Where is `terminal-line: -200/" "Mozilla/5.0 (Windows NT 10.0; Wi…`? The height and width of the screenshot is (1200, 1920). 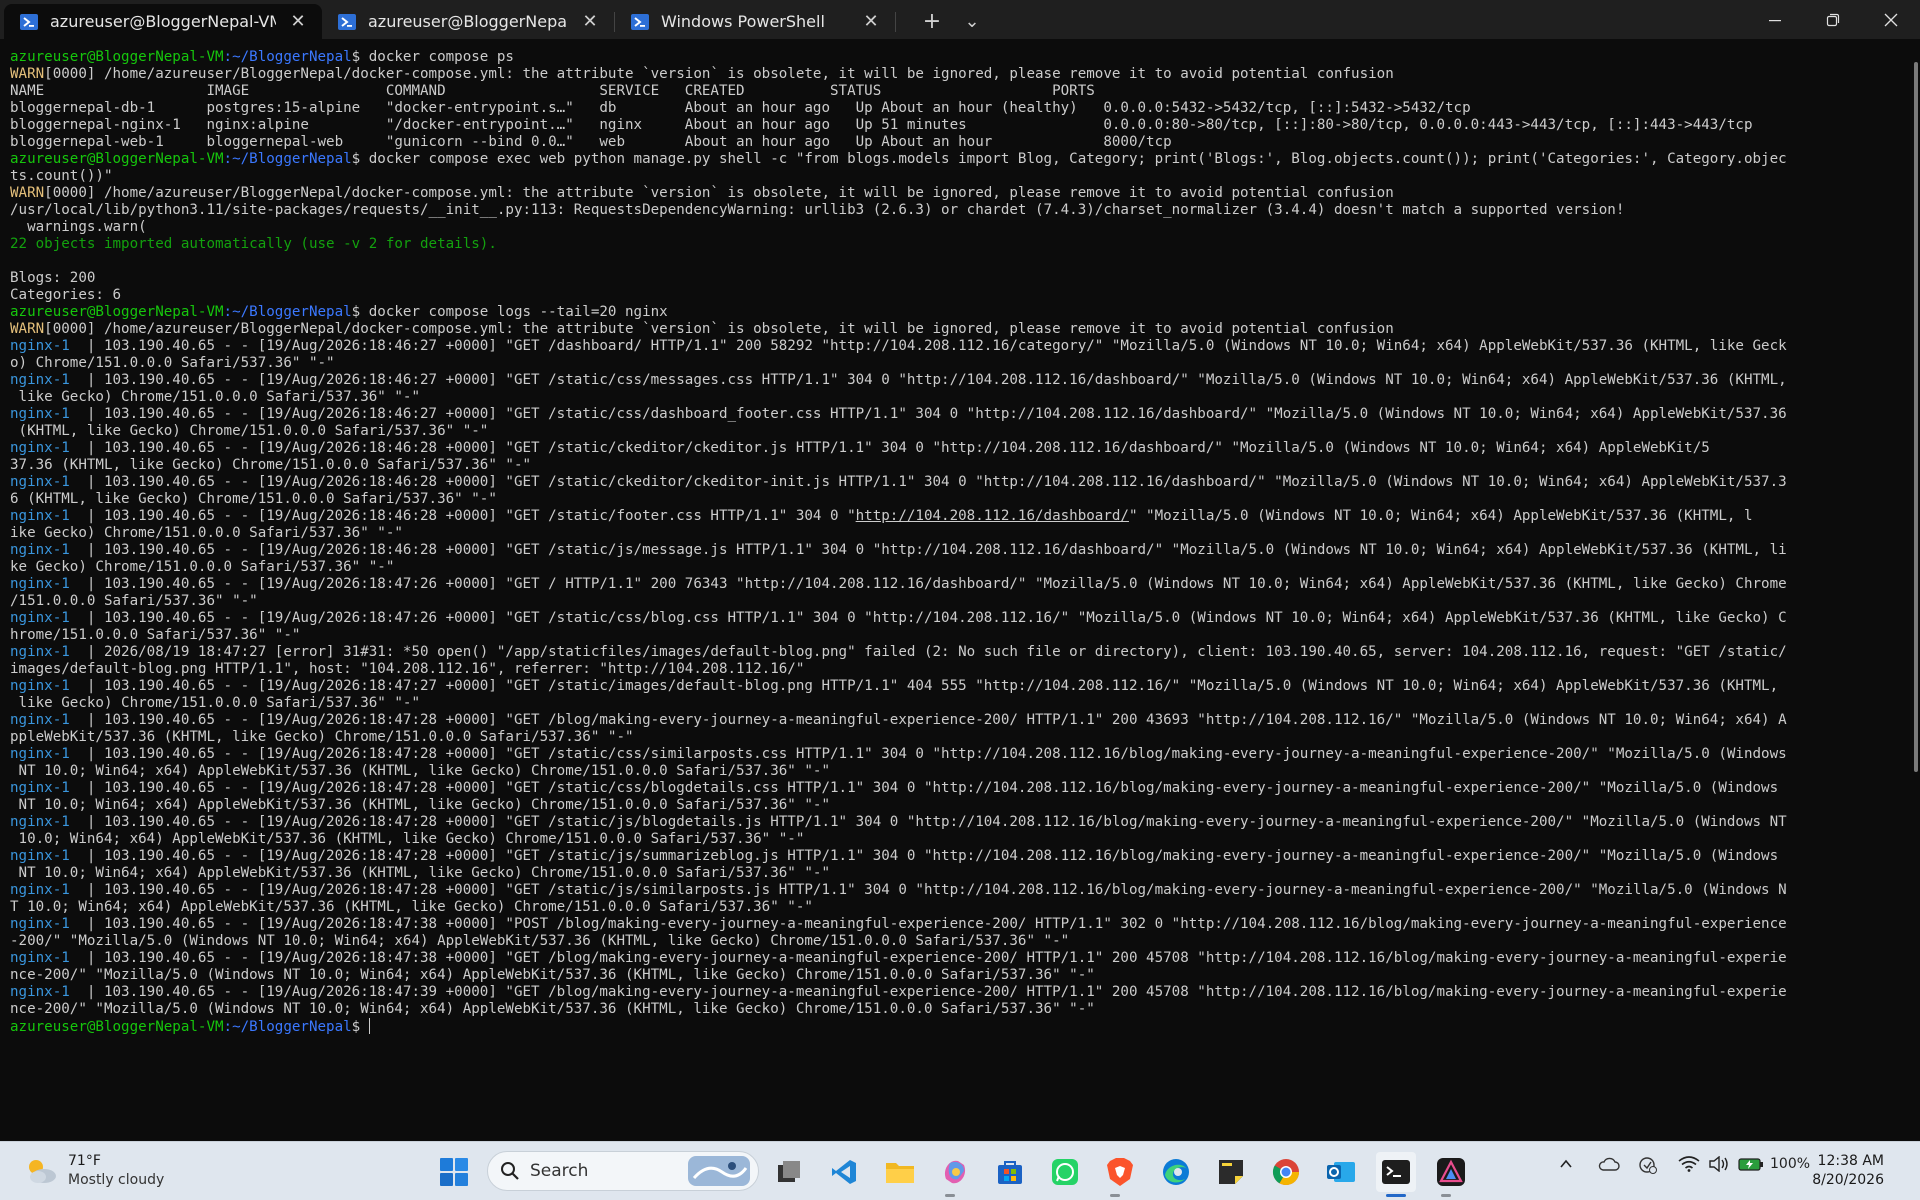 terminal-line: -200/" "Mozilla/5.0 (Windows NT 10.0; Wi… is located at coordinates (959, 941).